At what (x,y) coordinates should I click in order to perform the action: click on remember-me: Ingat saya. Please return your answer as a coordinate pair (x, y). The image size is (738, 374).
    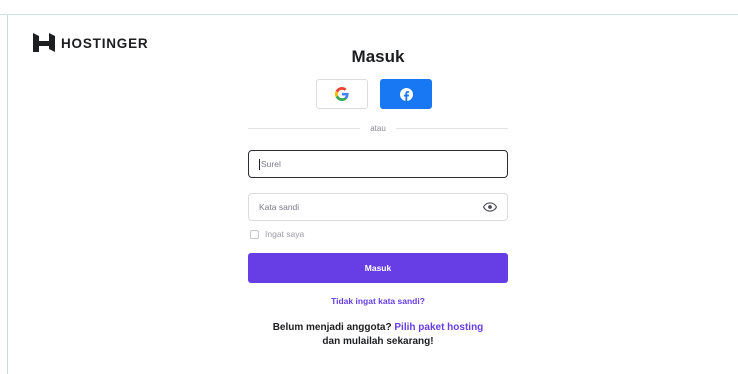
    Looking at the image, I should click on (277, 234).